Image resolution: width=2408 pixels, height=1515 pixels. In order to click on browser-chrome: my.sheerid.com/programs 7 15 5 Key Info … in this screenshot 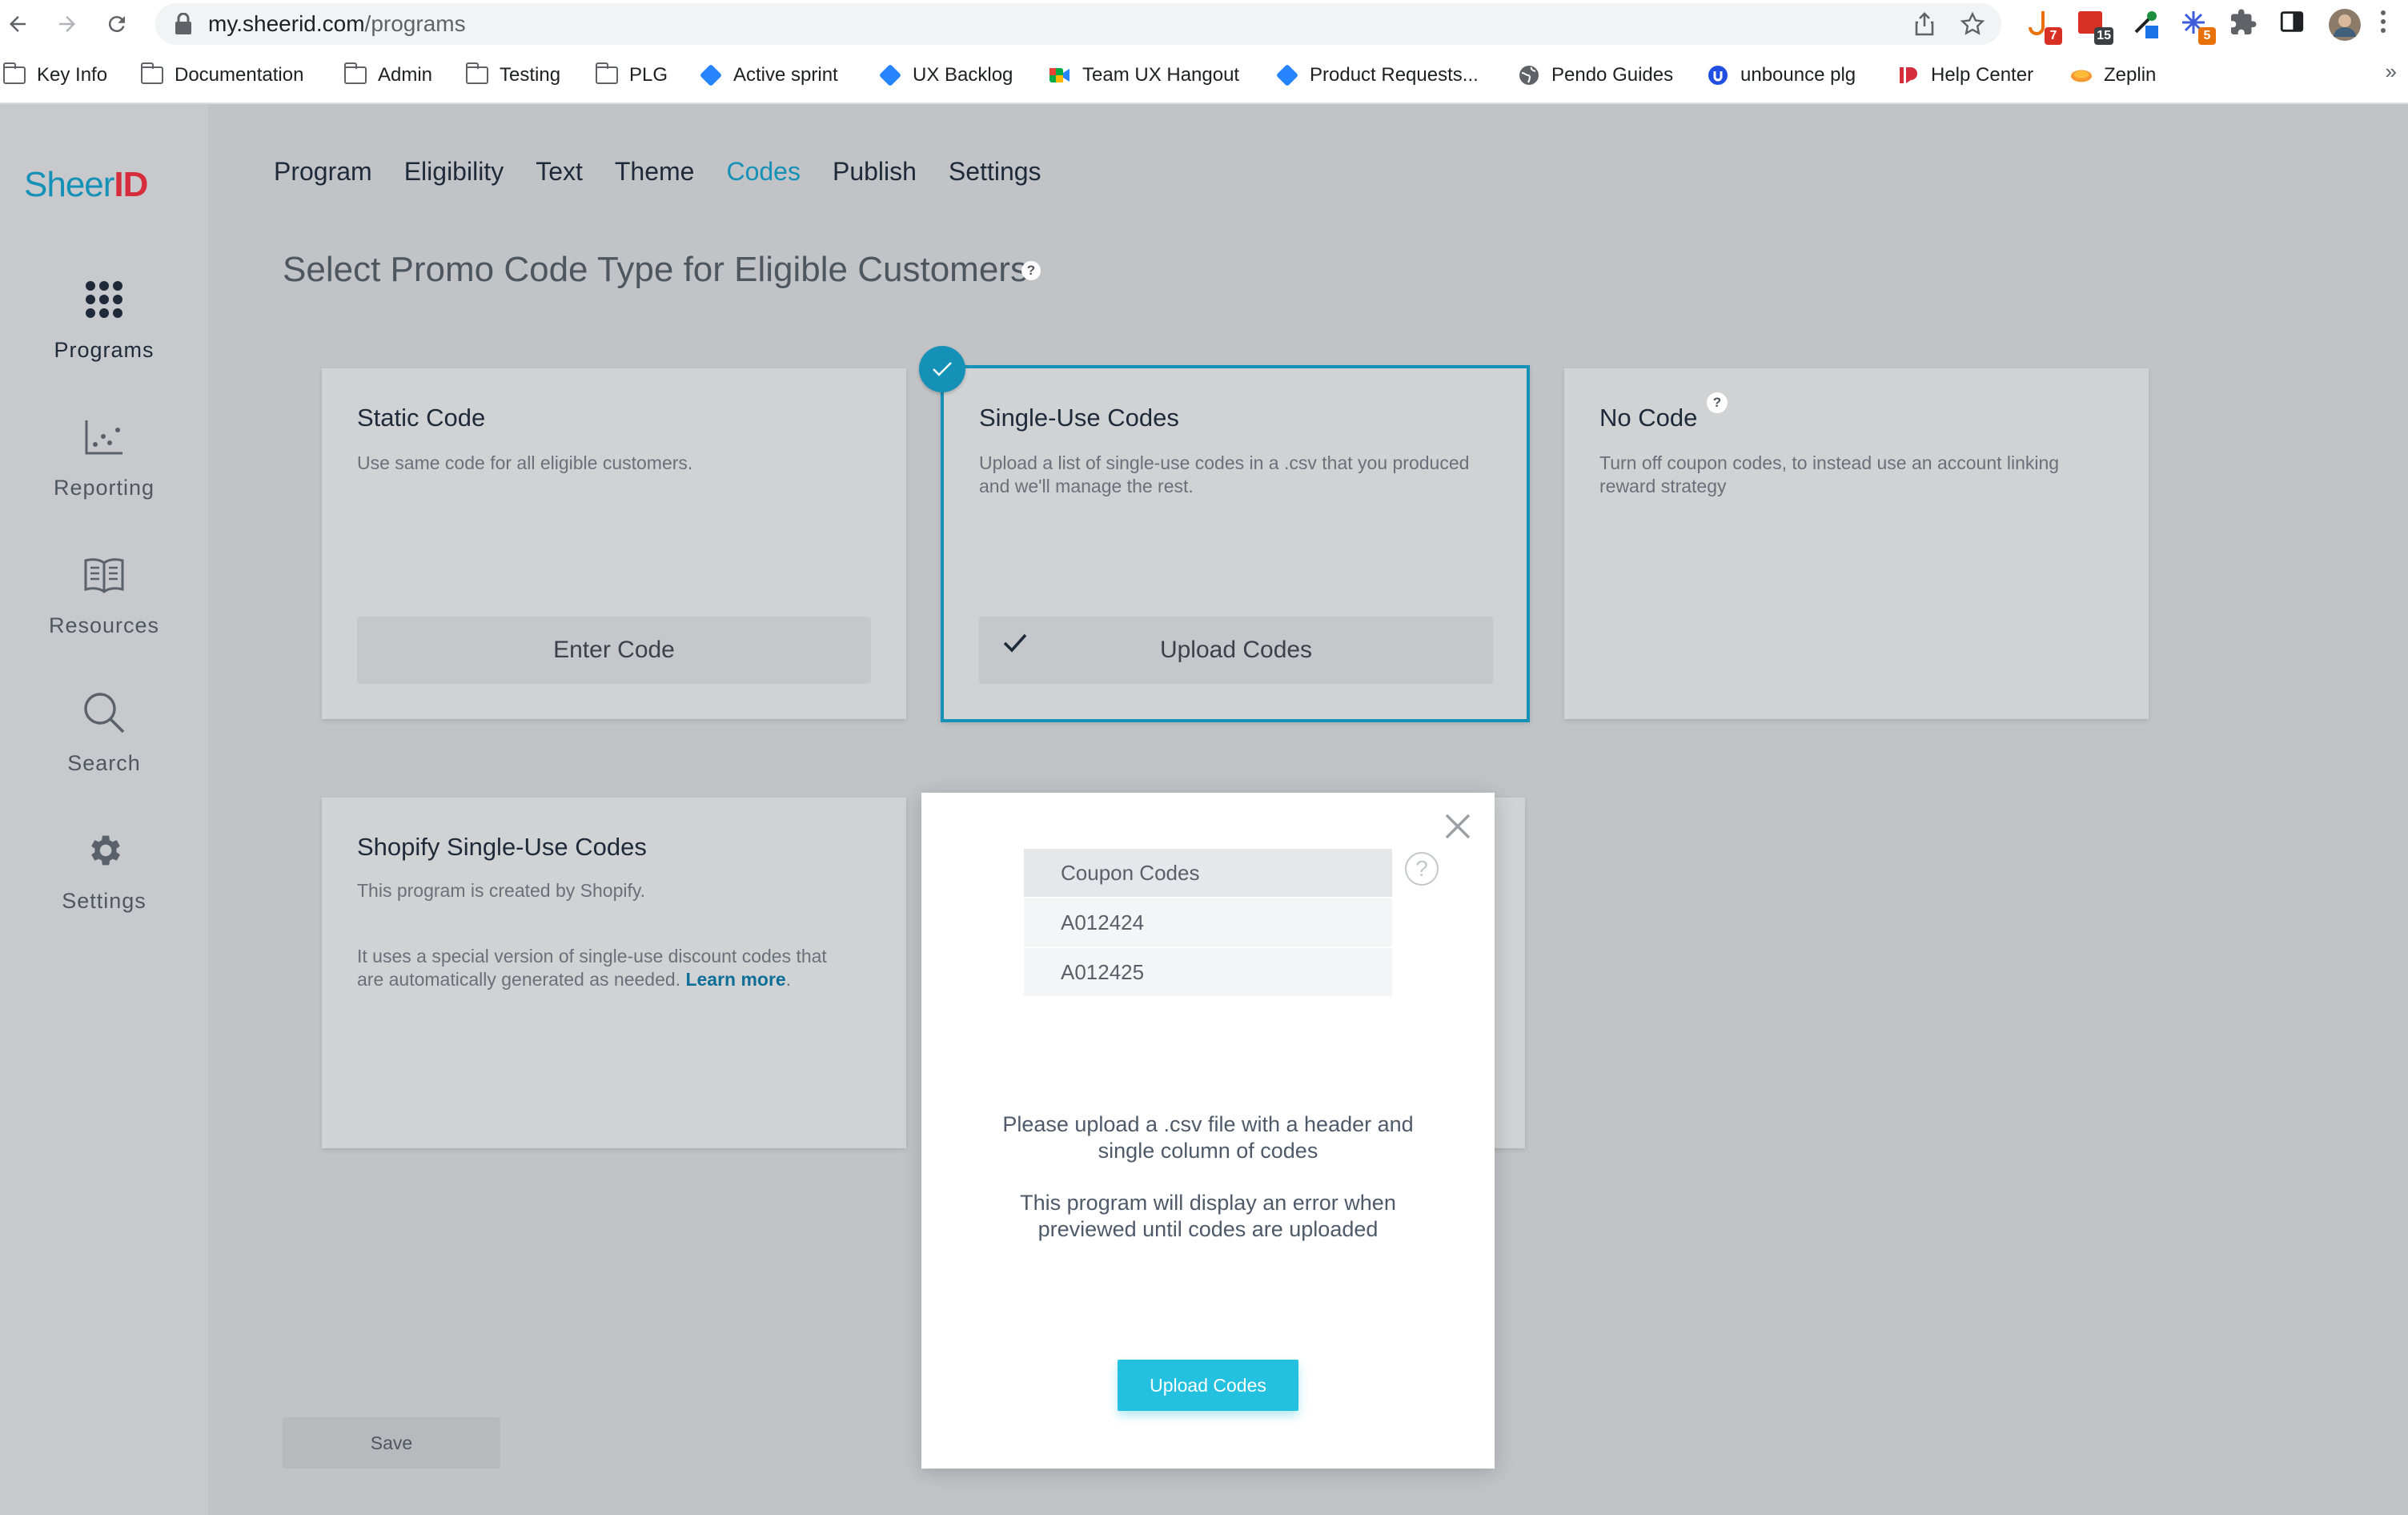, I will do `click(1204, 52)`.